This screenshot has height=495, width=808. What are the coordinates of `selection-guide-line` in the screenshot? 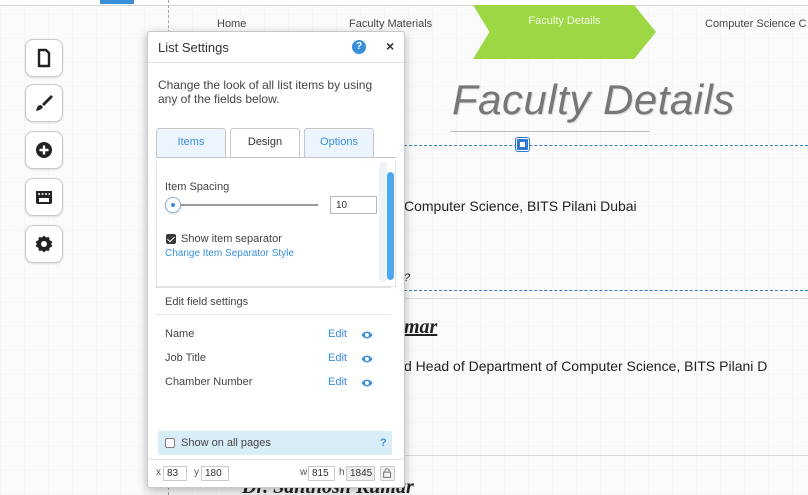 It's located at (606, 290).